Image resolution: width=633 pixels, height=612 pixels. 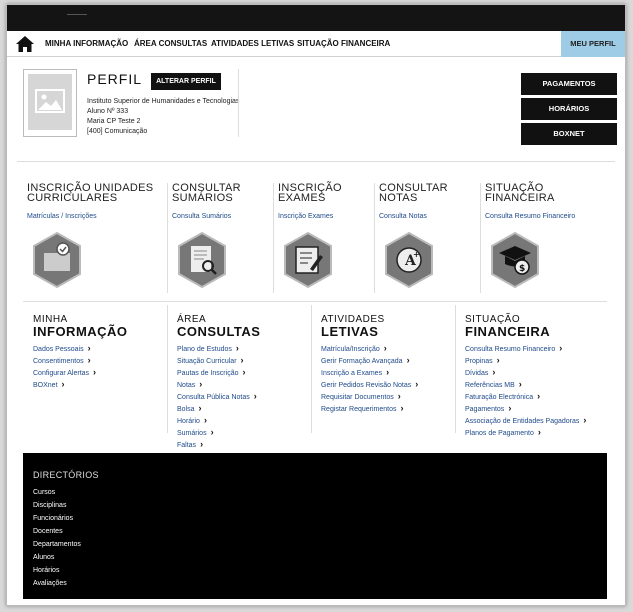 I want to click on tile-link: Consulta Sumários, so click(x=206, y=216).